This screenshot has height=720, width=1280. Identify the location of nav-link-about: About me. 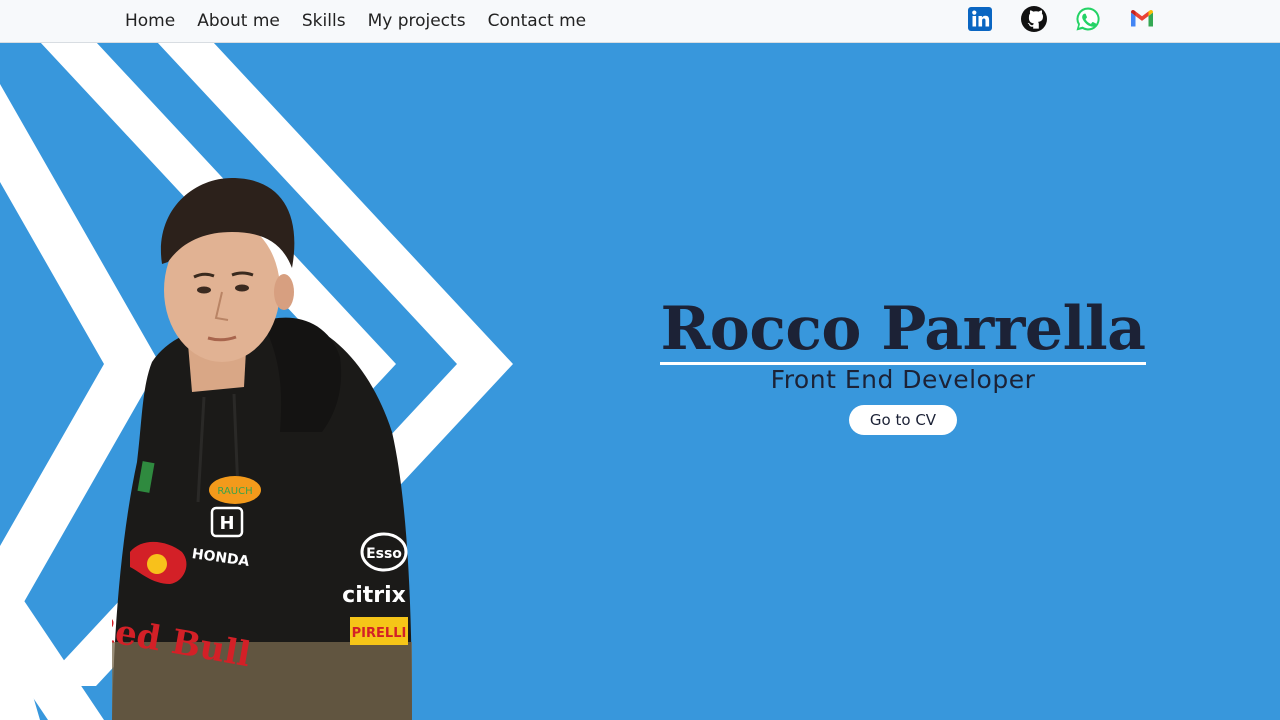
(238, 21).